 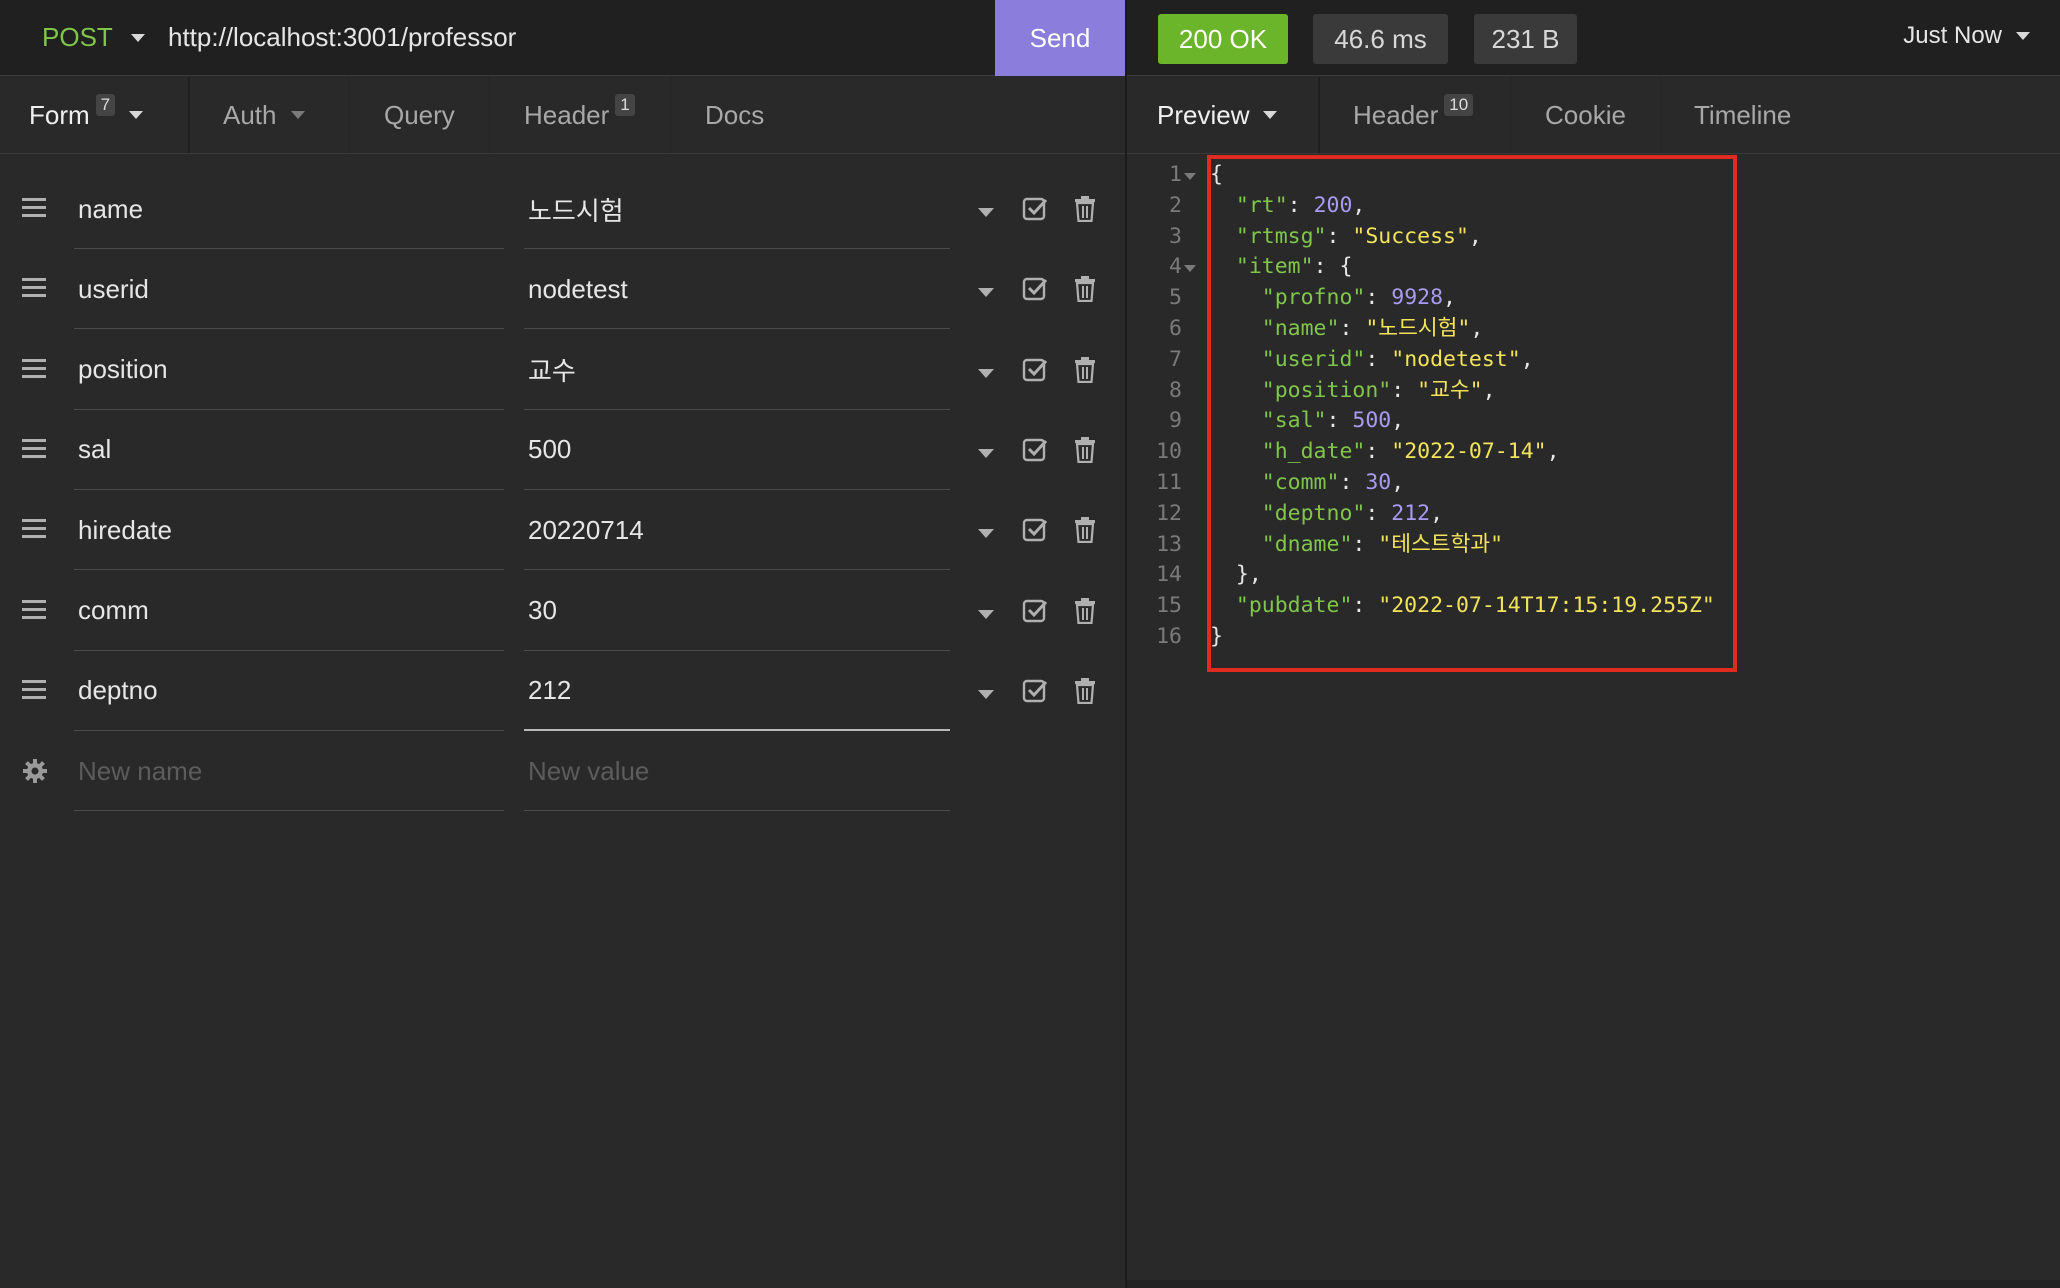 What do you see at coordinates (625, 105) in the screenshot?
I see `tab-badge: 1` at bounding box center [625, 105].